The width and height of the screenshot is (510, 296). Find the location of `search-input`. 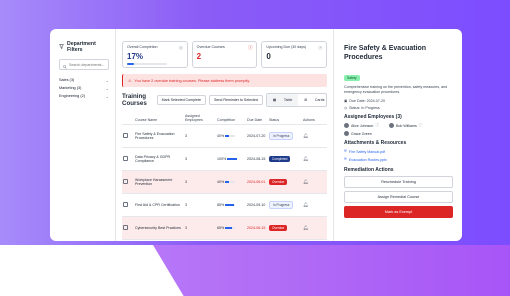

search-input is located at coordinates (91, 64).